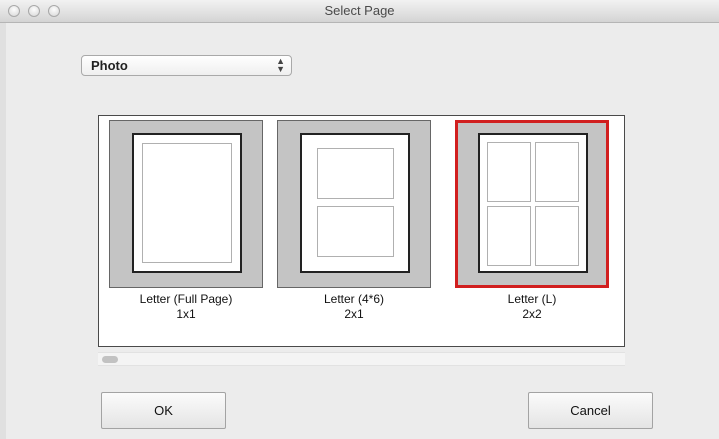  Describe the element at coordinates (354, 299) in the screenshot. I see `layout-name: Letter (4*6)` at that location.